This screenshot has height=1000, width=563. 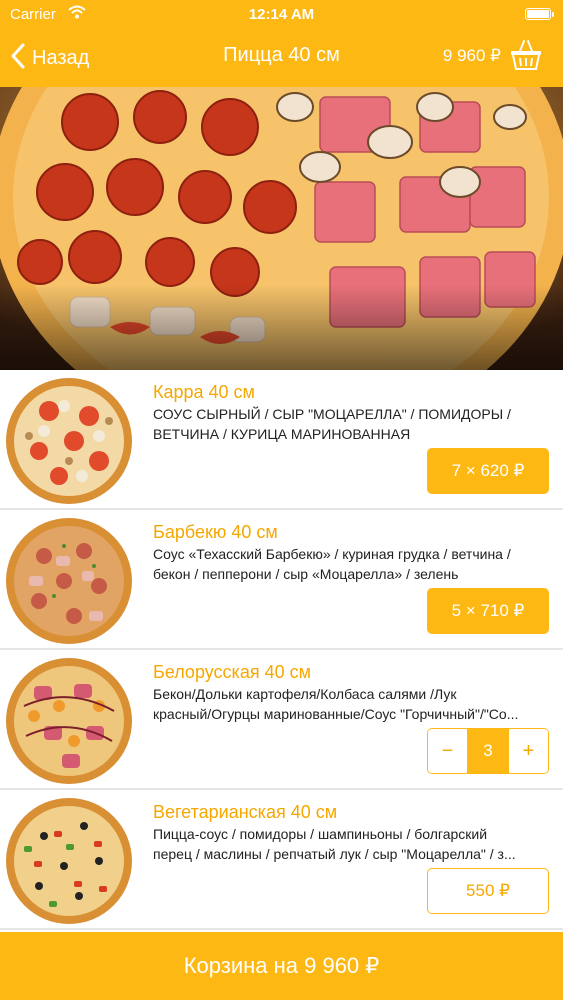 I want to click on price-button: 550 ₽, so click(x=488, y=891).